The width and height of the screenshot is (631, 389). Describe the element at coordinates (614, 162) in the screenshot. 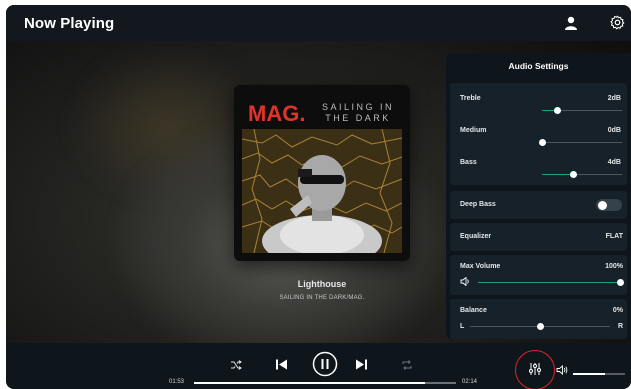

I see `bass-value: 4dB` at that location.